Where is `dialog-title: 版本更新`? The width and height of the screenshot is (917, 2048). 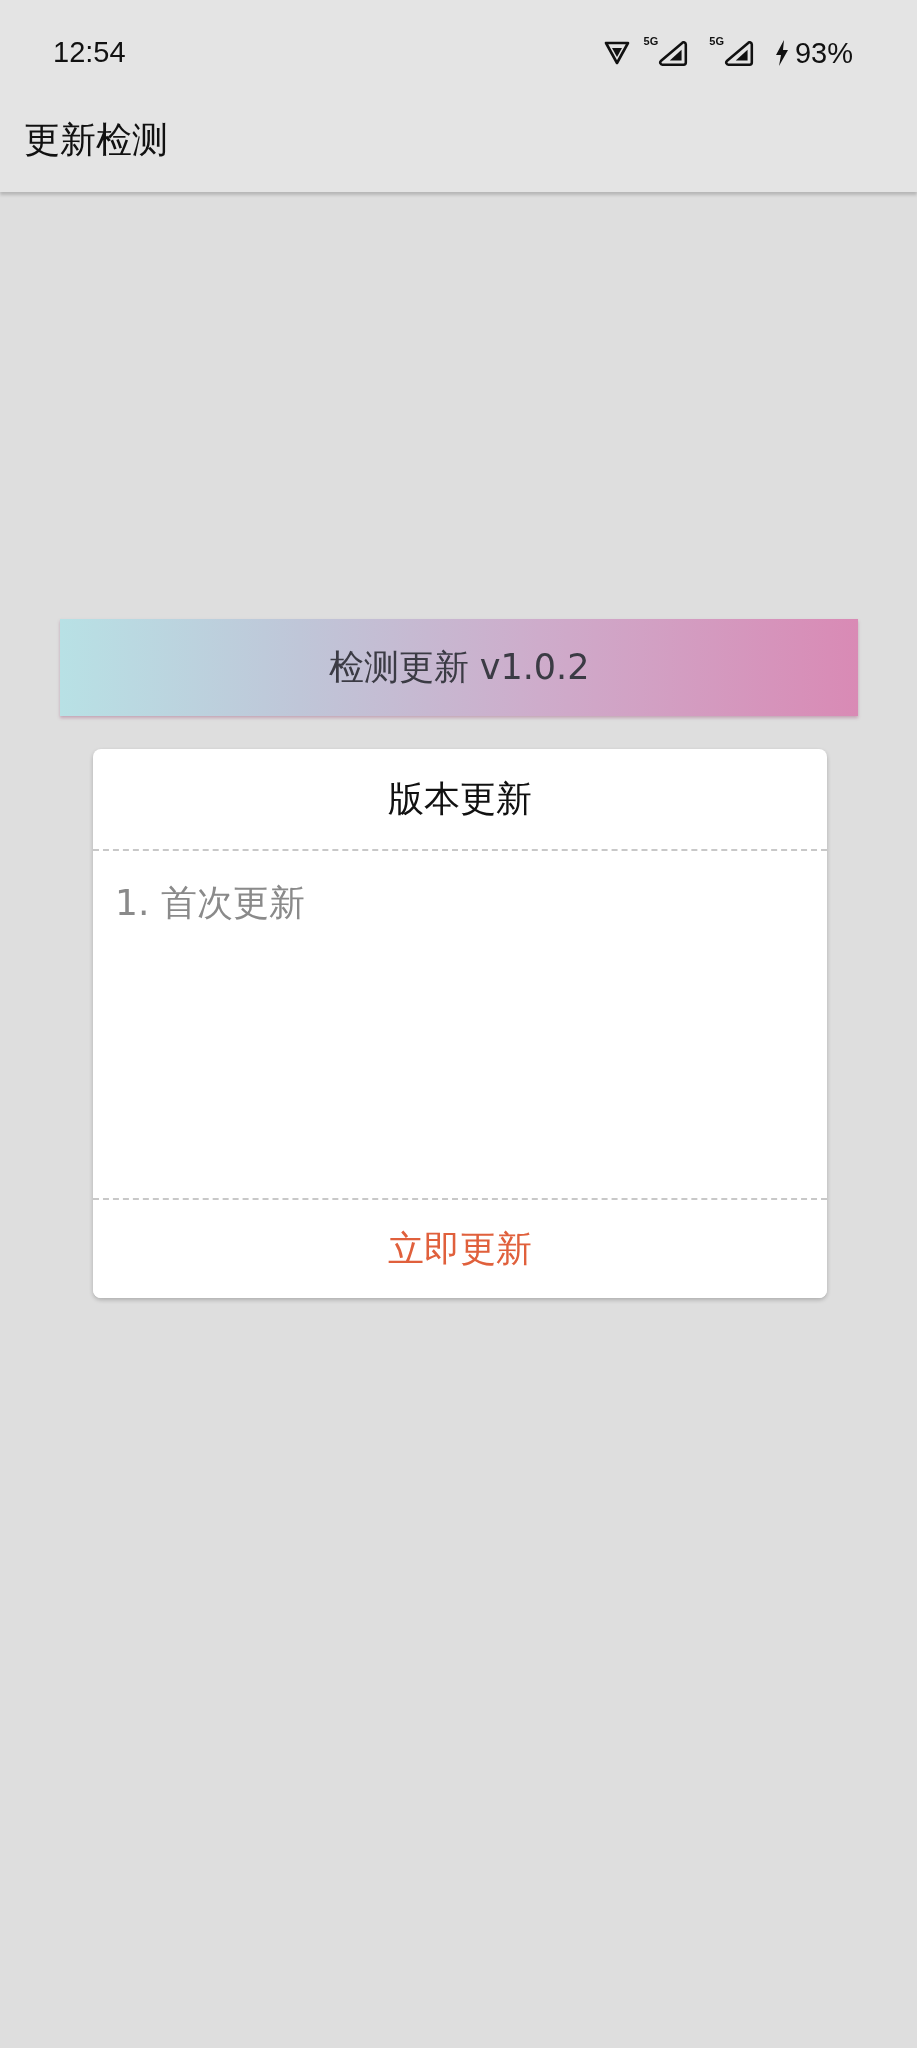
dialog-title: 版本更新 is located at coordinates (460, 798).